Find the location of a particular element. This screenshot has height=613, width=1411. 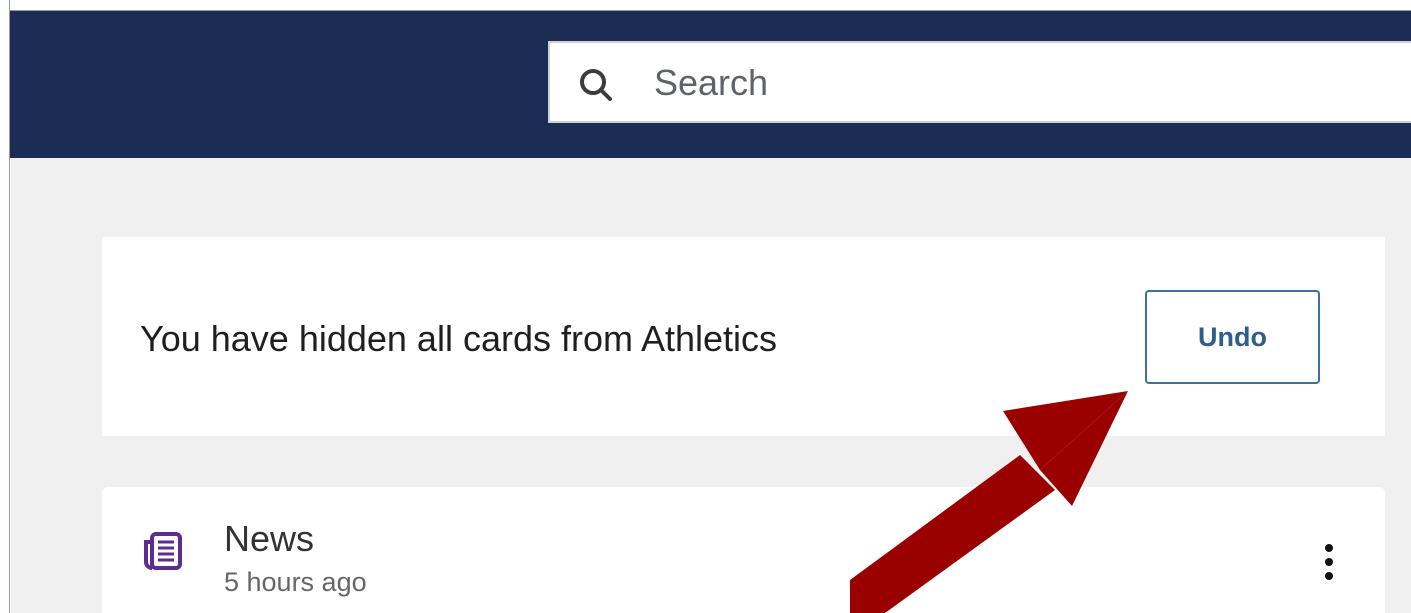

newspaper-icon is located at coordinates (163, 551).